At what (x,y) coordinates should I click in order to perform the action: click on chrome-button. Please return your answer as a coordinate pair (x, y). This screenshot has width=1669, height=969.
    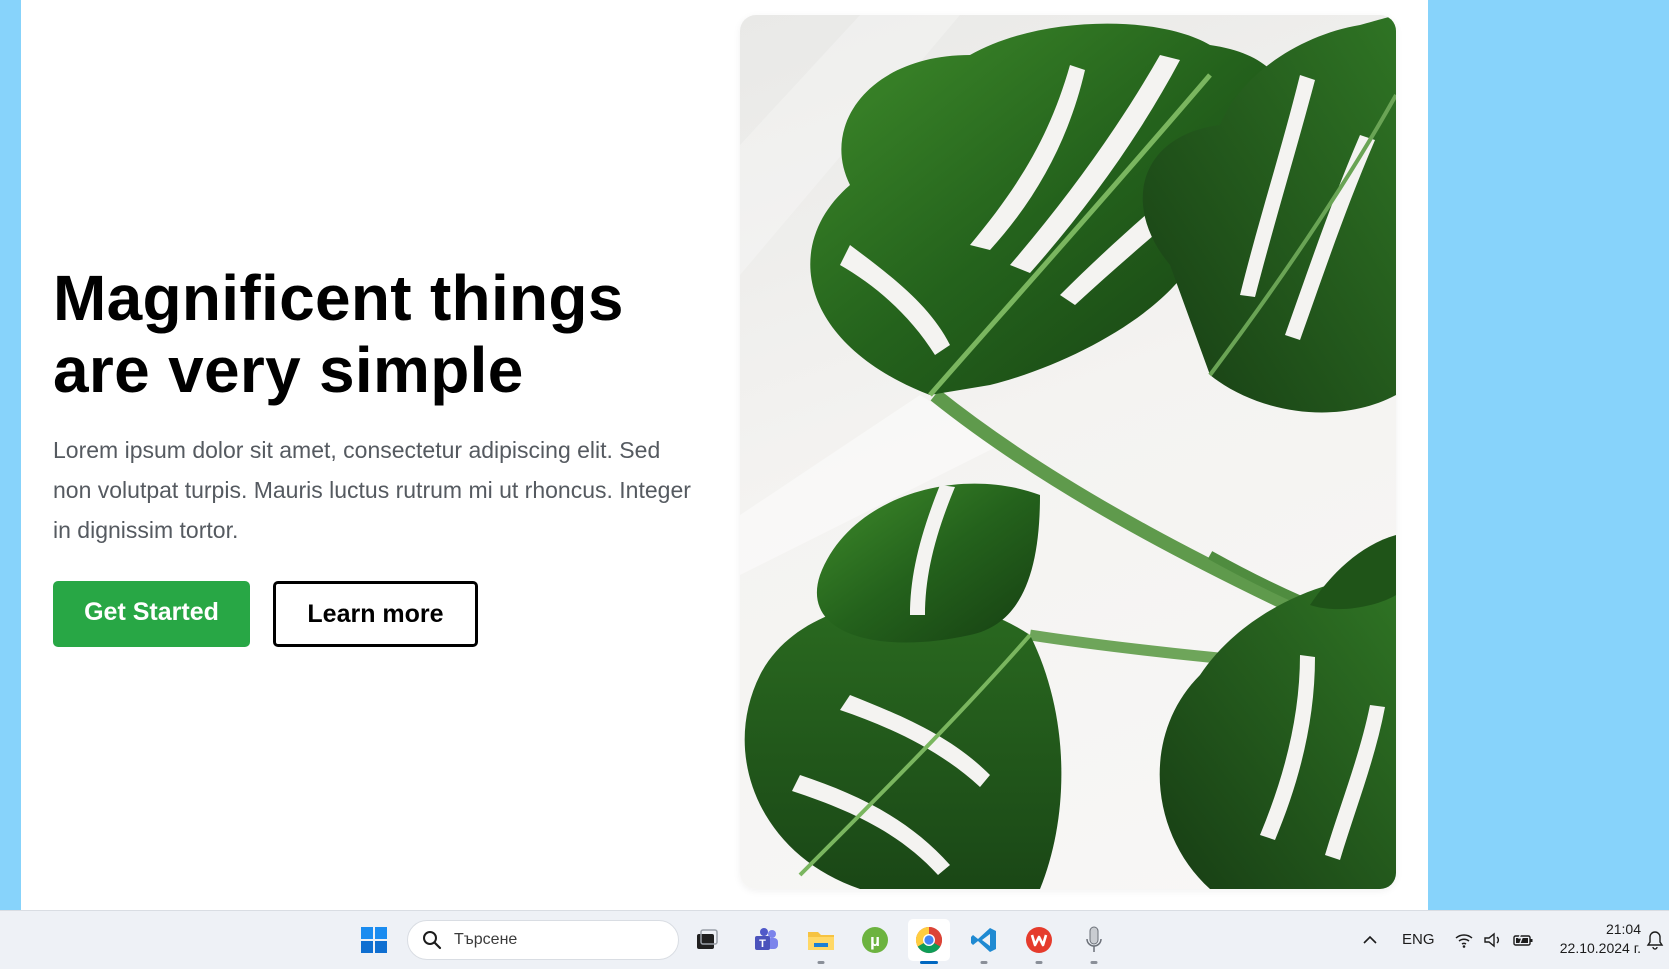
    Looking at the image, I should click on (929, 941).